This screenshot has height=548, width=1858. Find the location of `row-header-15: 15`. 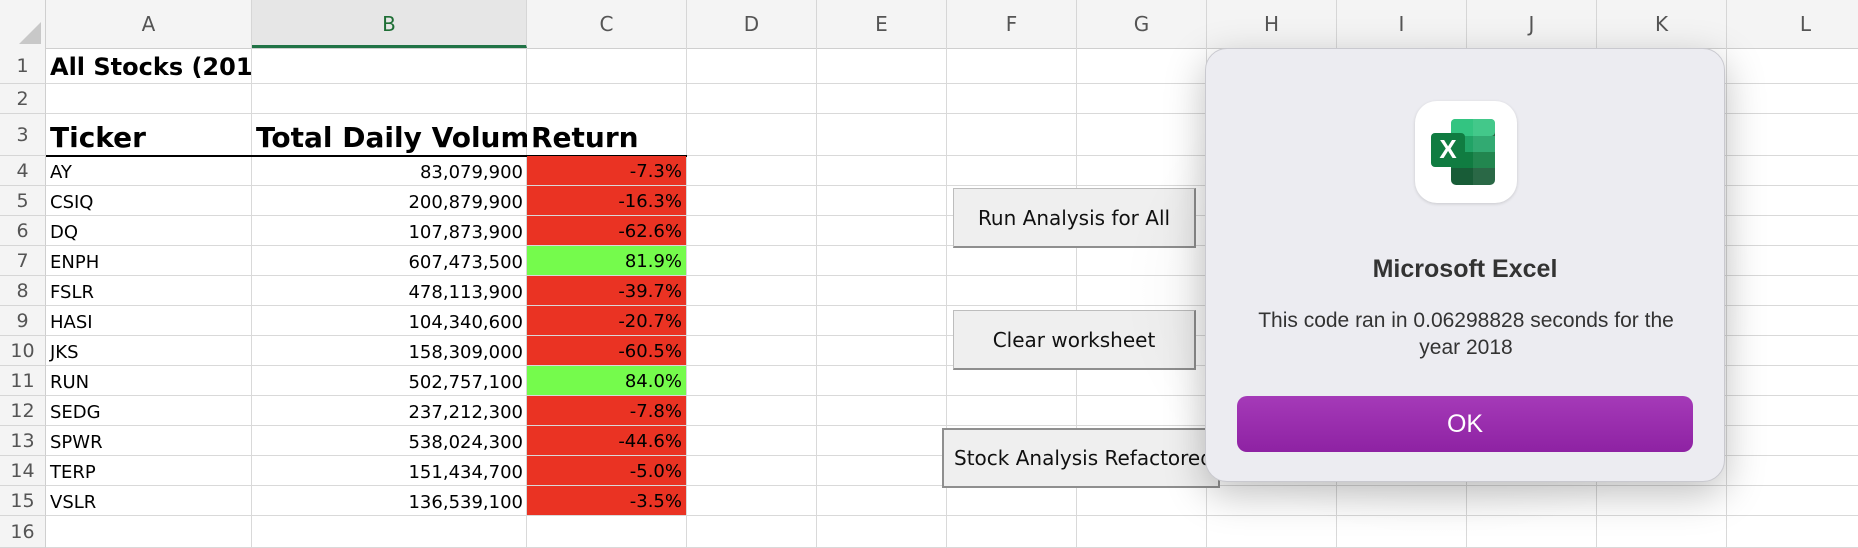

row-header-15: 15 is located at coordinates (23, 501).